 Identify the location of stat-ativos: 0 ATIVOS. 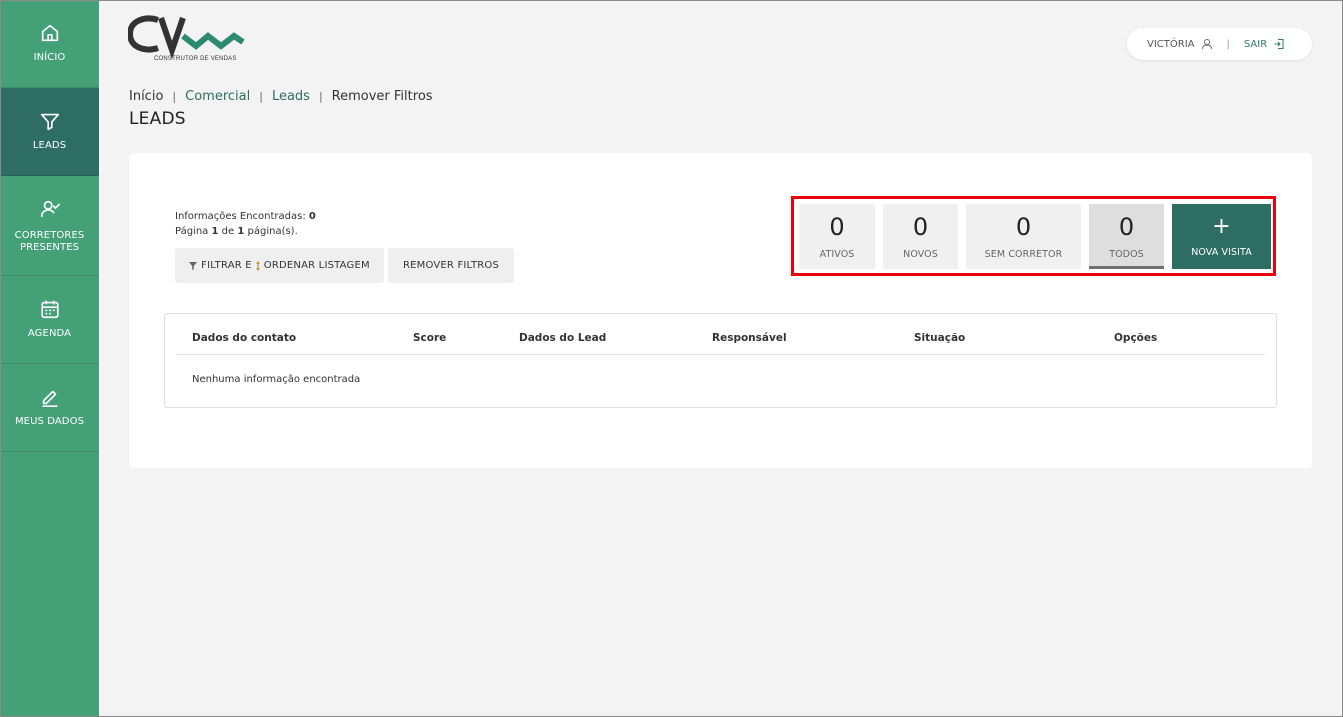
(837, 236).